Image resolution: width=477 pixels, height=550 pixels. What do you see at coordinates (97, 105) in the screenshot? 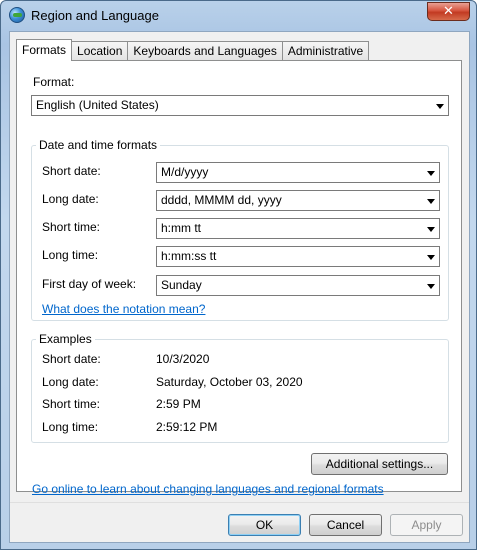
I see `format-dropdown-value: English (United States)` at bounding box center [97, 105].